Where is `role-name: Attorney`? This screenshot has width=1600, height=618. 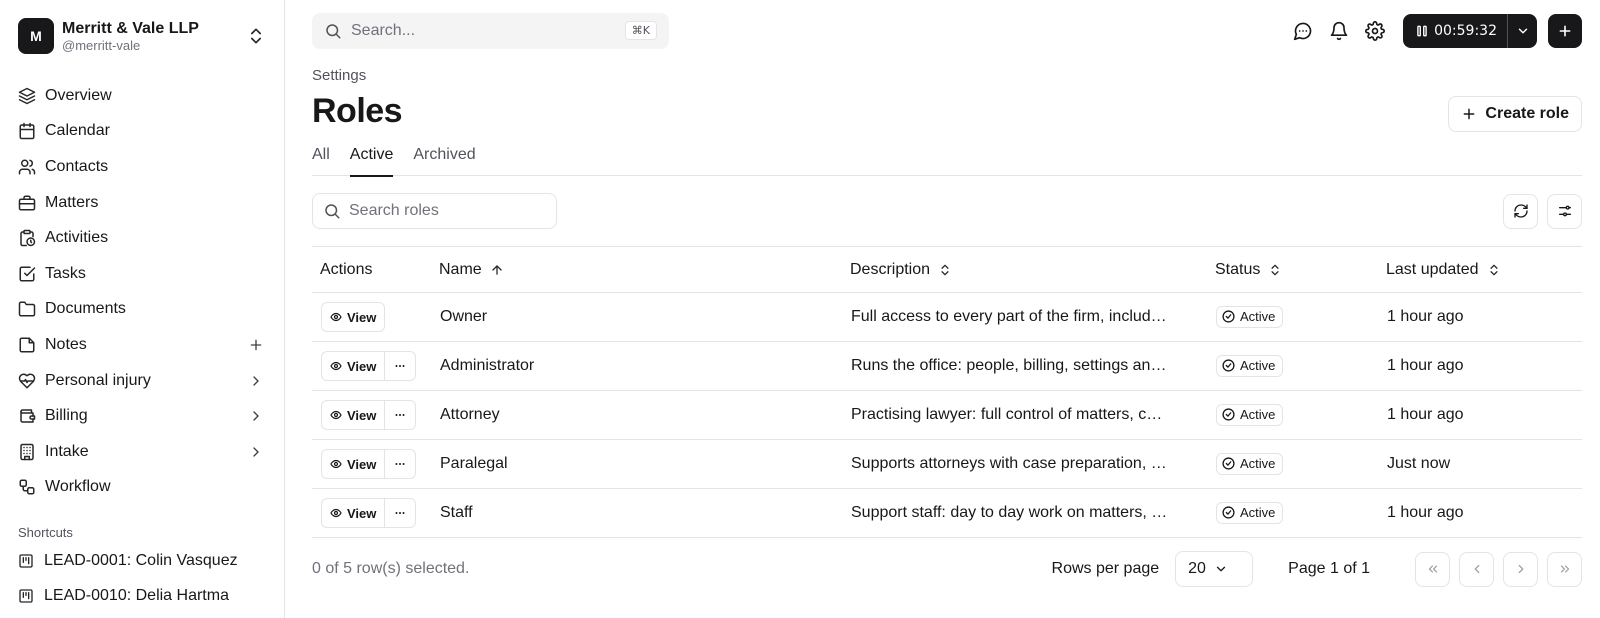 role-name: Attorney is located at coordinates (636, 415).